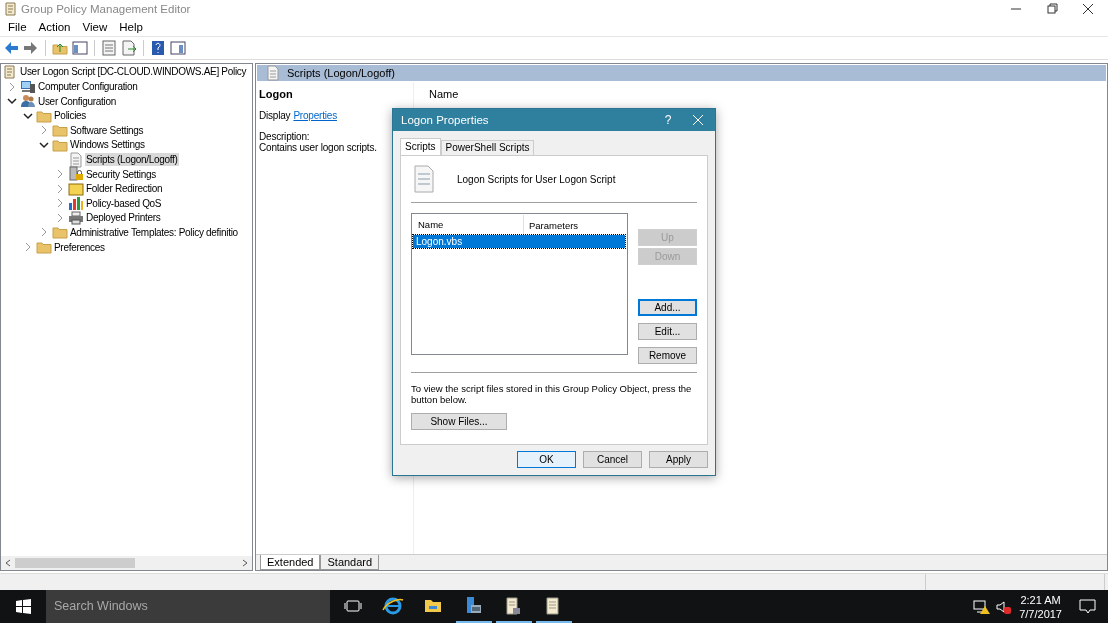 Image resolution: width=1108 pixels, height=623 pixels. What do you see at coordinates (519, 241) in the screenshot?
I see `list-row: Logon.vbs` at bounding box center [519, 241].